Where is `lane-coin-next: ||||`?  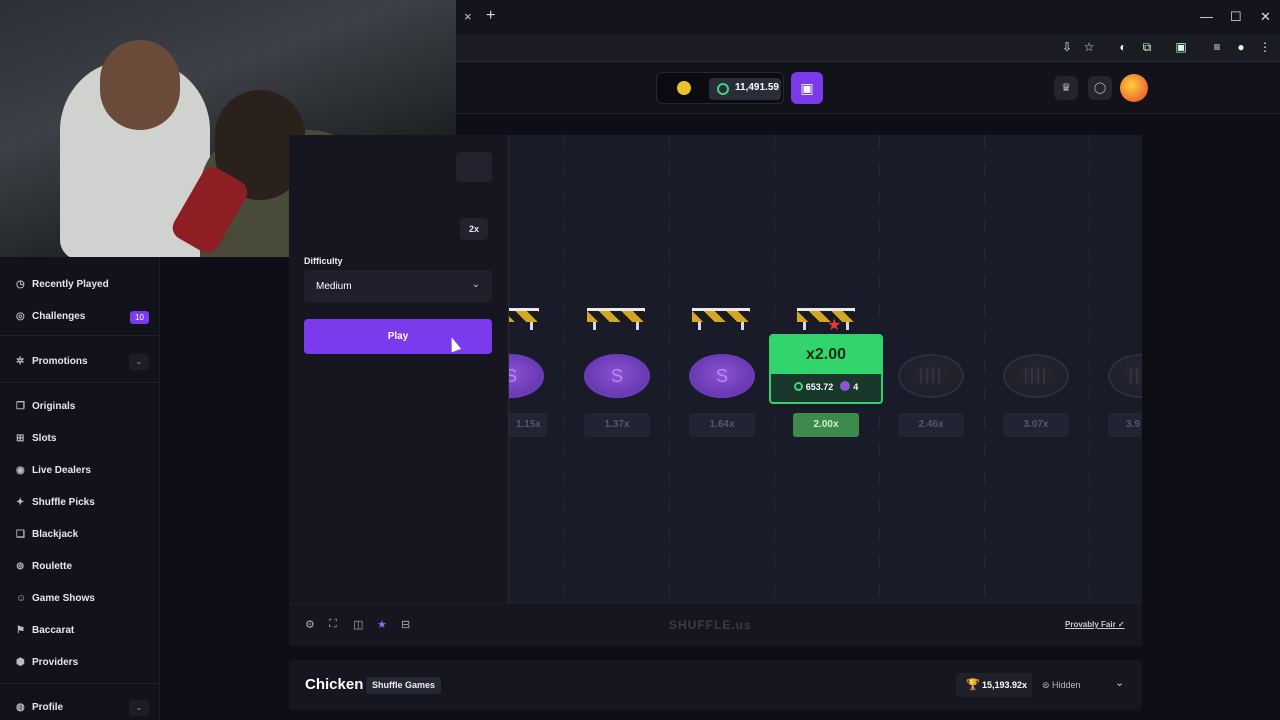
lane-coin-next: |||| is located at coordinates (931, 376).